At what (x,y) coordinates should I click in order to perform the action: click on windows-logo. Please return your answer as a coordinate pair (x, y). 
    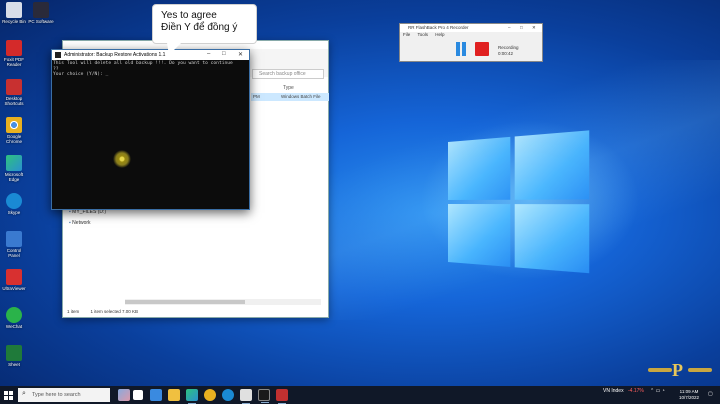
    Looking at the image, I should click on (520, 203).